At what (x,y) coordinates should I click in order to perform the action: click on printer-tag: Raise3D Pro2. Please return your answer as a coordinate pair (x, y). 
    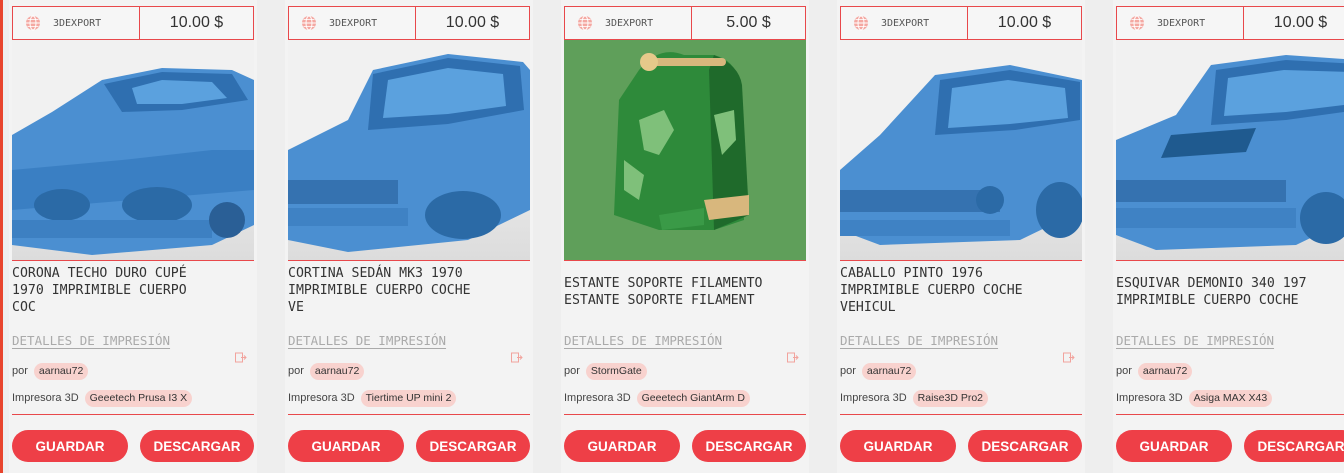
    Looking at the image, I should click on (950, 398).